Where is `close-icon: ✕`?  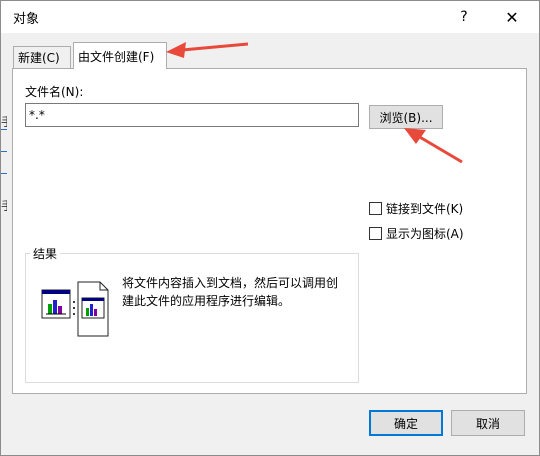
close-icon: ✕ is located at coordinates (512, 17).